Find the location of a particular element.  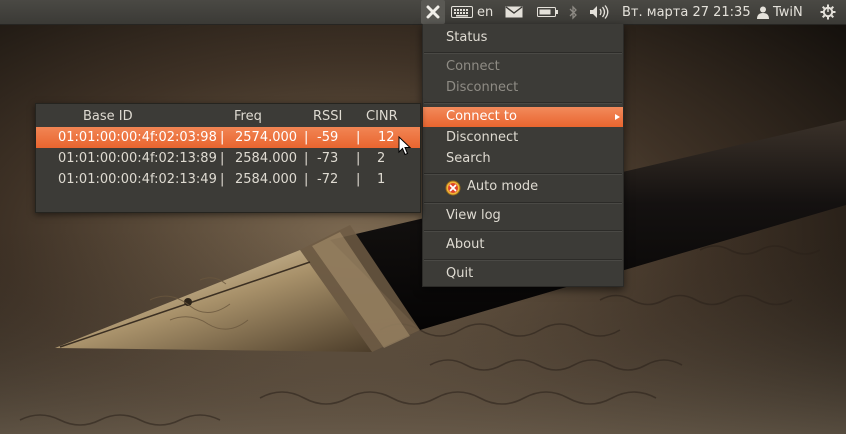

cell-base-id: 01:01:00:00:4f:02:13:89 is located at coordinates (137, 158).